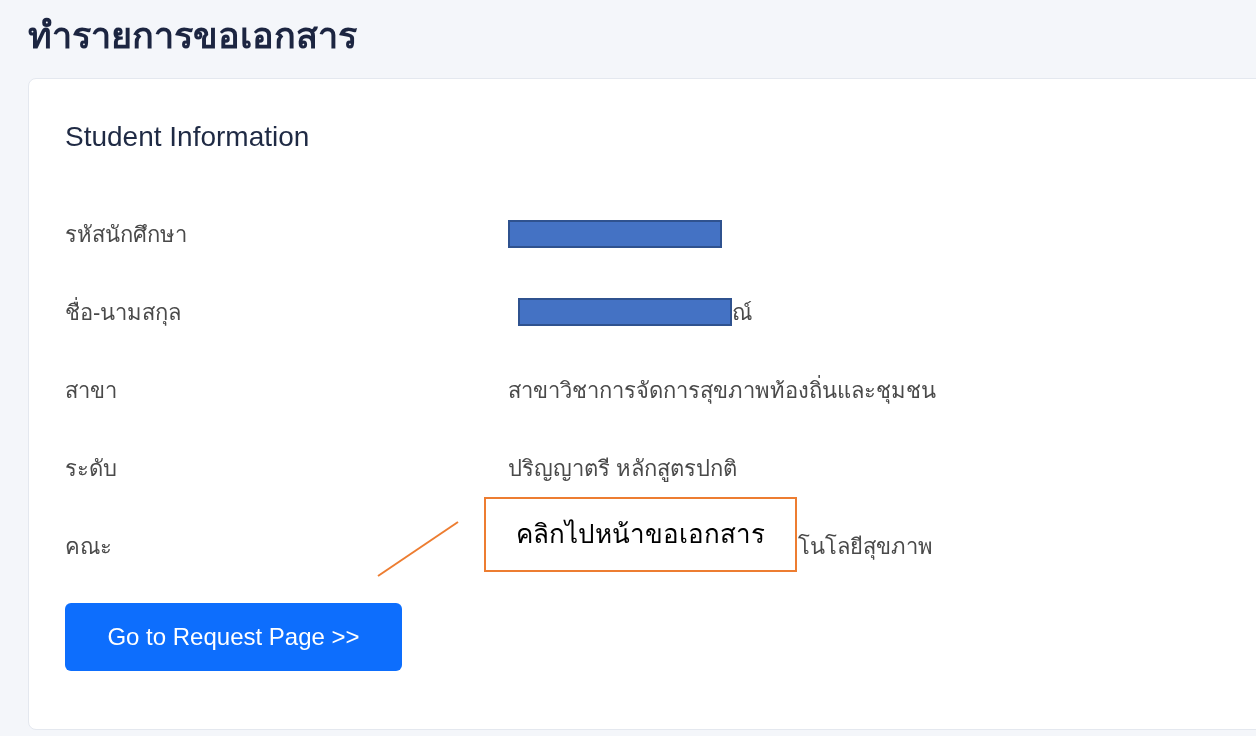 This screenshot has width=1256, height=736. Describe the element at coordinates (722, 390) in the screenshot. I see `field-value: สาขาวิชาการจัดการสุขภาพท้องถิ่นและชุมชน` at that location.